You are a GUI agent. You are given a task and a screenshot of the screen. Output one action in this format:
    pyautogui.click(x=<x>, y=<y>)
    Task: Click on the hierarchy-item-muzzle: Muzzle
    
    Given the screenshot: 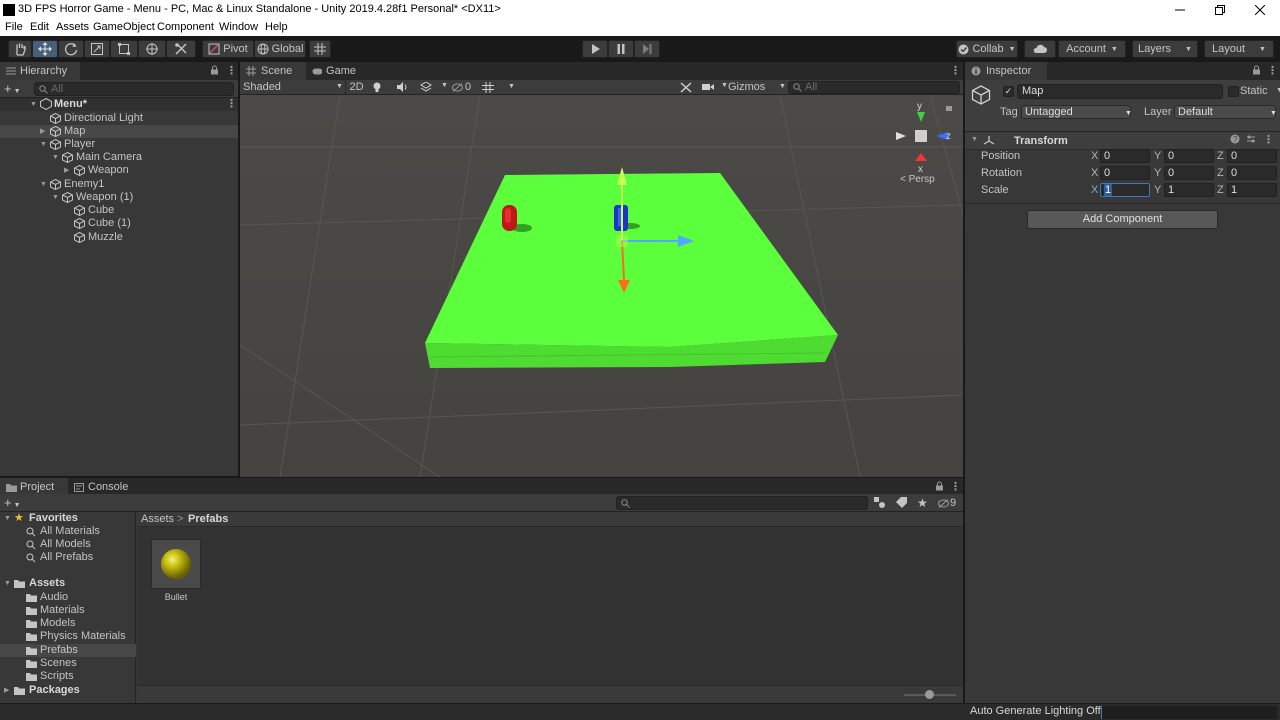 What is the action you would take?
    pyautogui.click(x=119, y=237)
    